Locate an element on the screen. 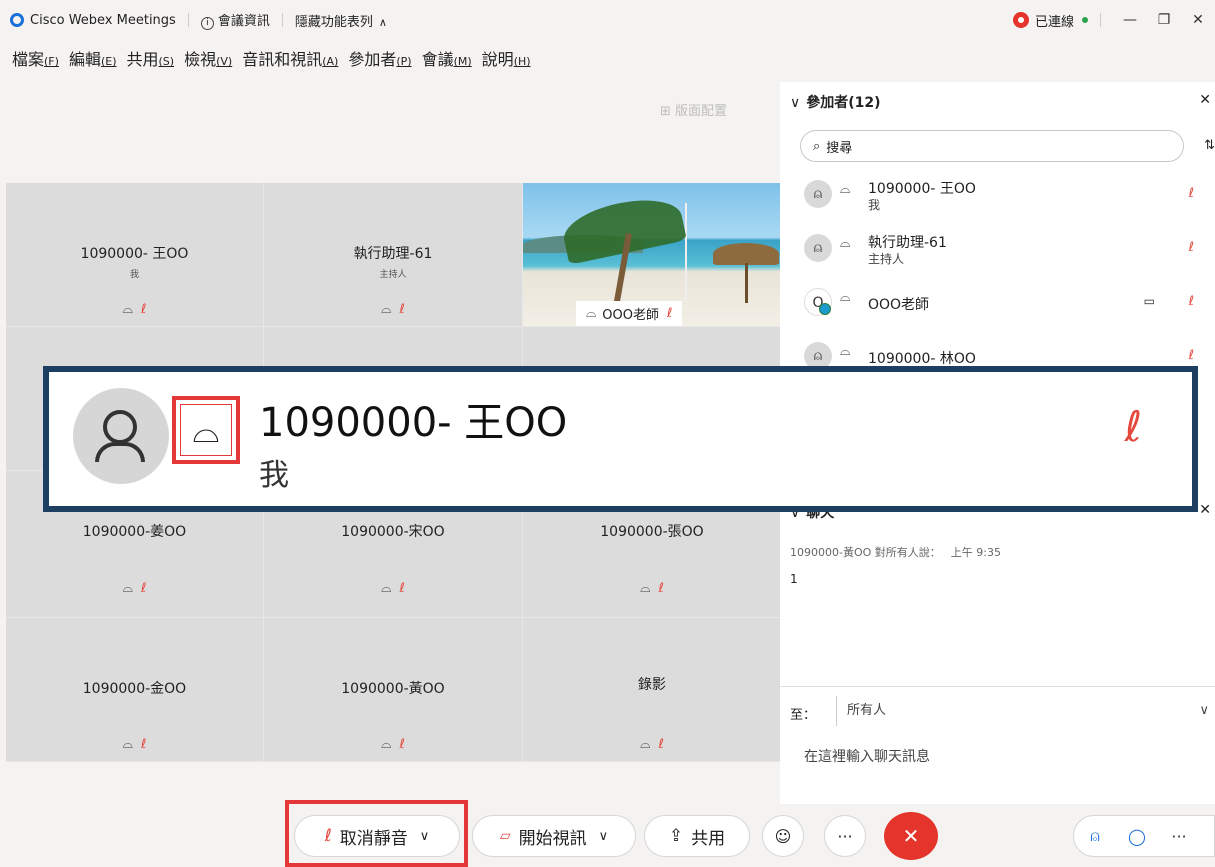  unmute-button: ℓ 取消靜音 ∨ is located at coordinates (377, 836).